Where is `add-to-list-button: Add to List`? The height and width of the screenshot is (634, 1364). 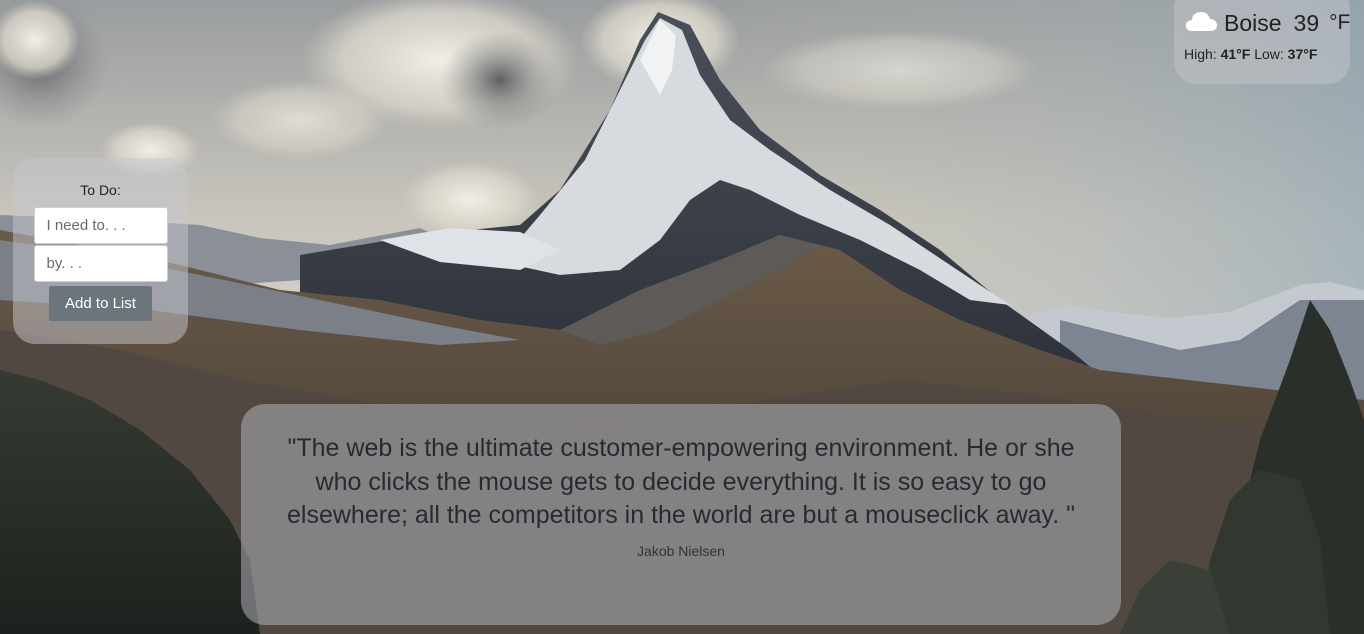 add-to-list-button: Add to List is located at coordinates (100, 303).